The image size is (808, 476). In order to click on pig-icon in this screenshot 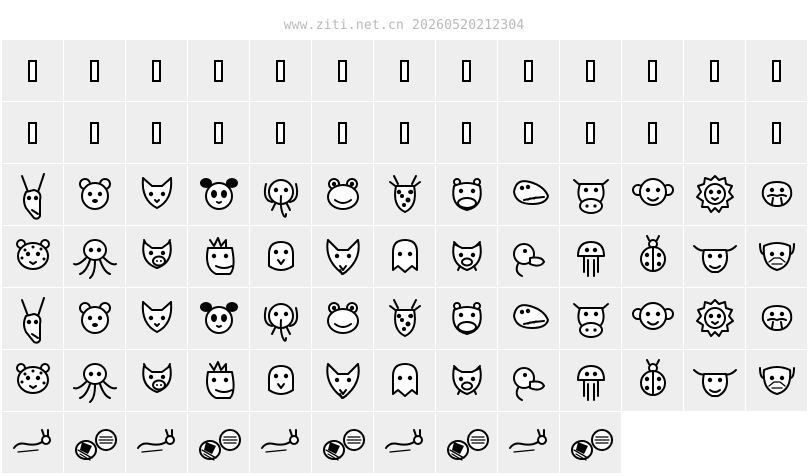, I will do `click(156, 253)`.